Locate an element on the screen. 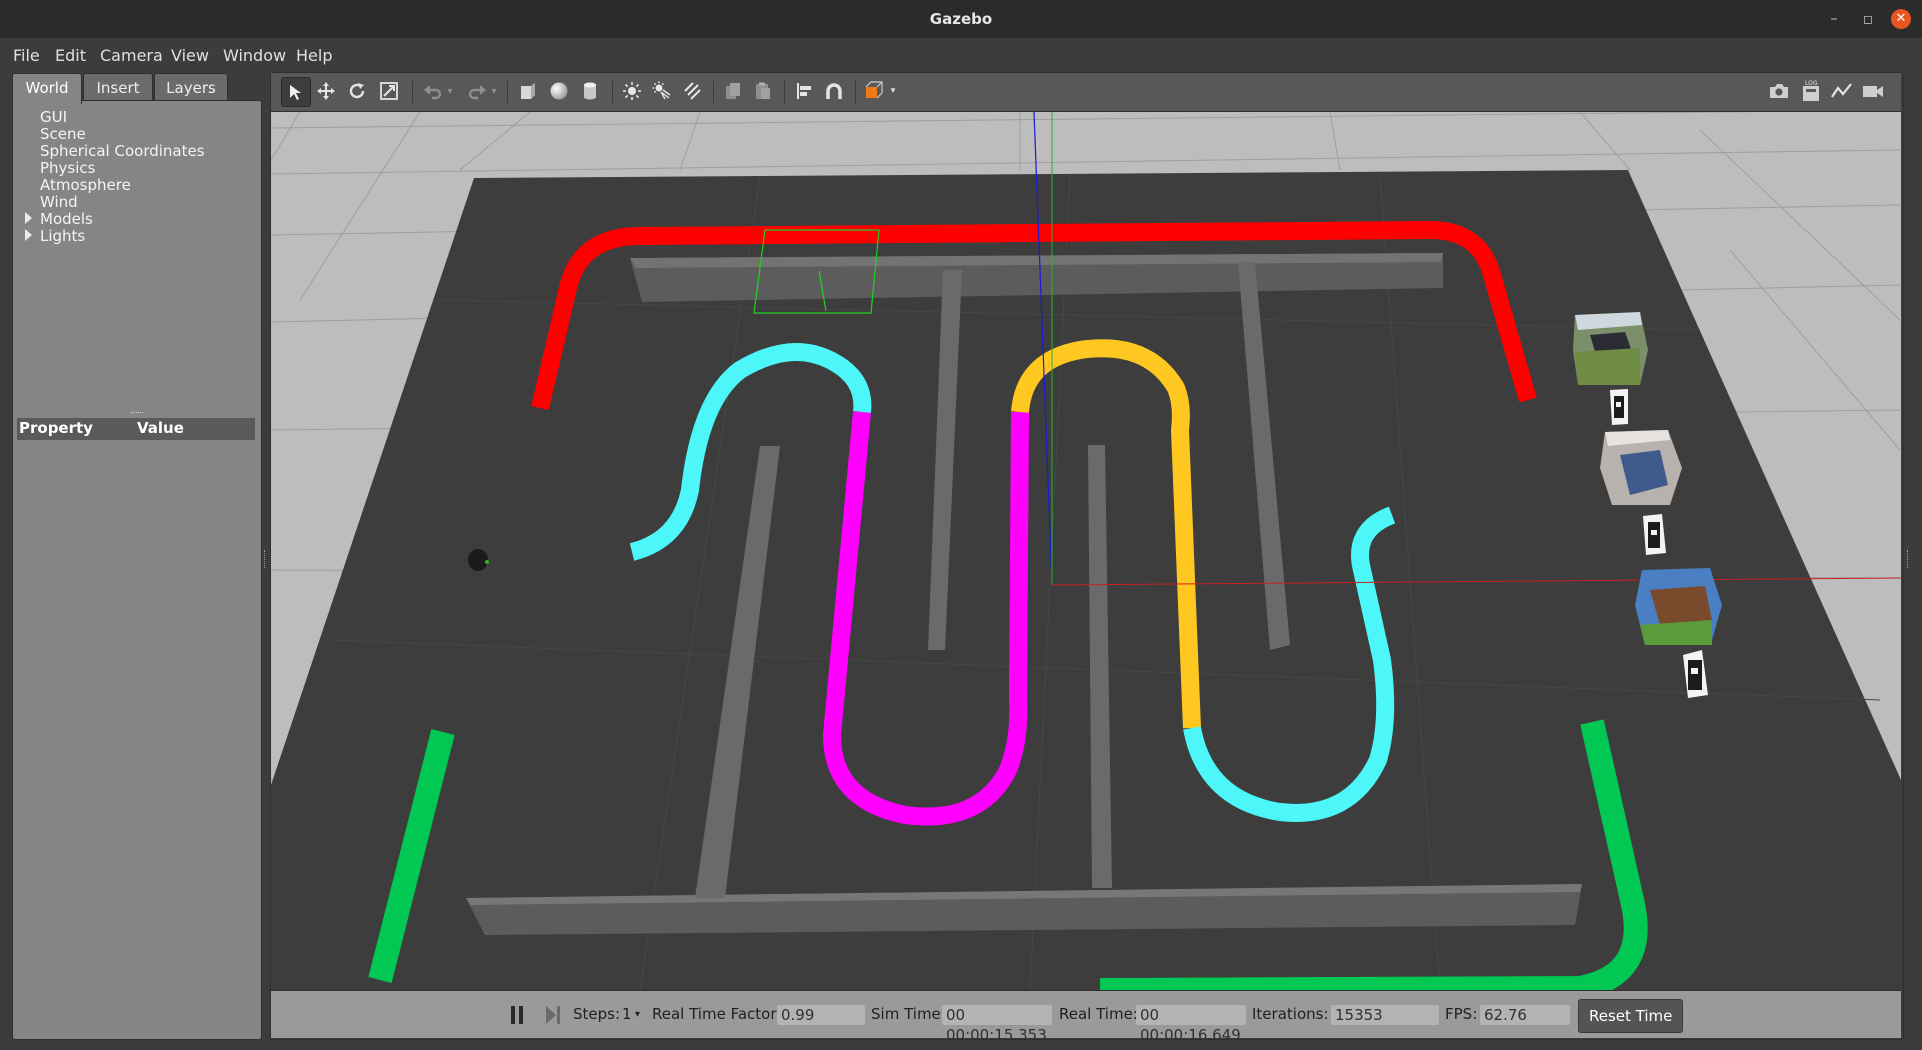 The image size is (1922, 1050). step-forward-icon is located at coordinates (554, 1015).